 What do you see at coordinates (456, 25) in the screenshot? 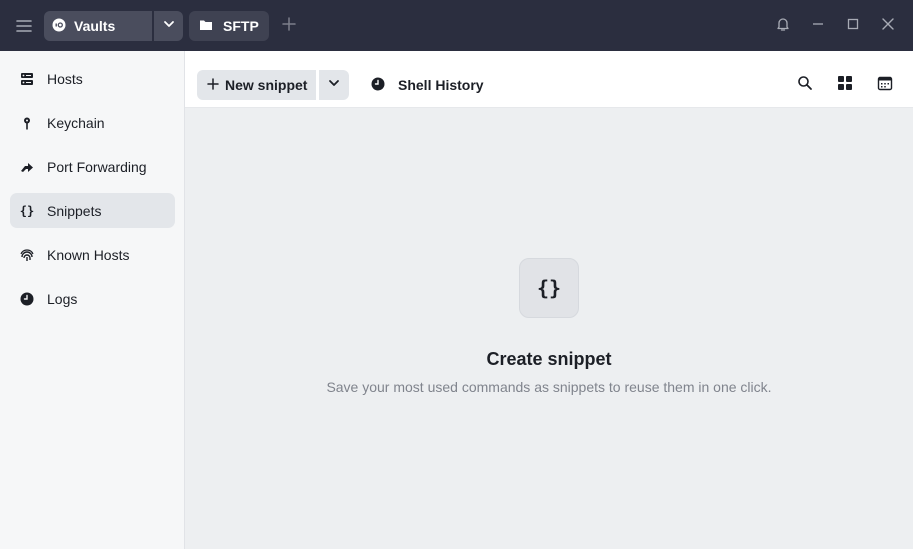
I see `title-bar: Vaults SFTP` at bounding box center [456, 25].